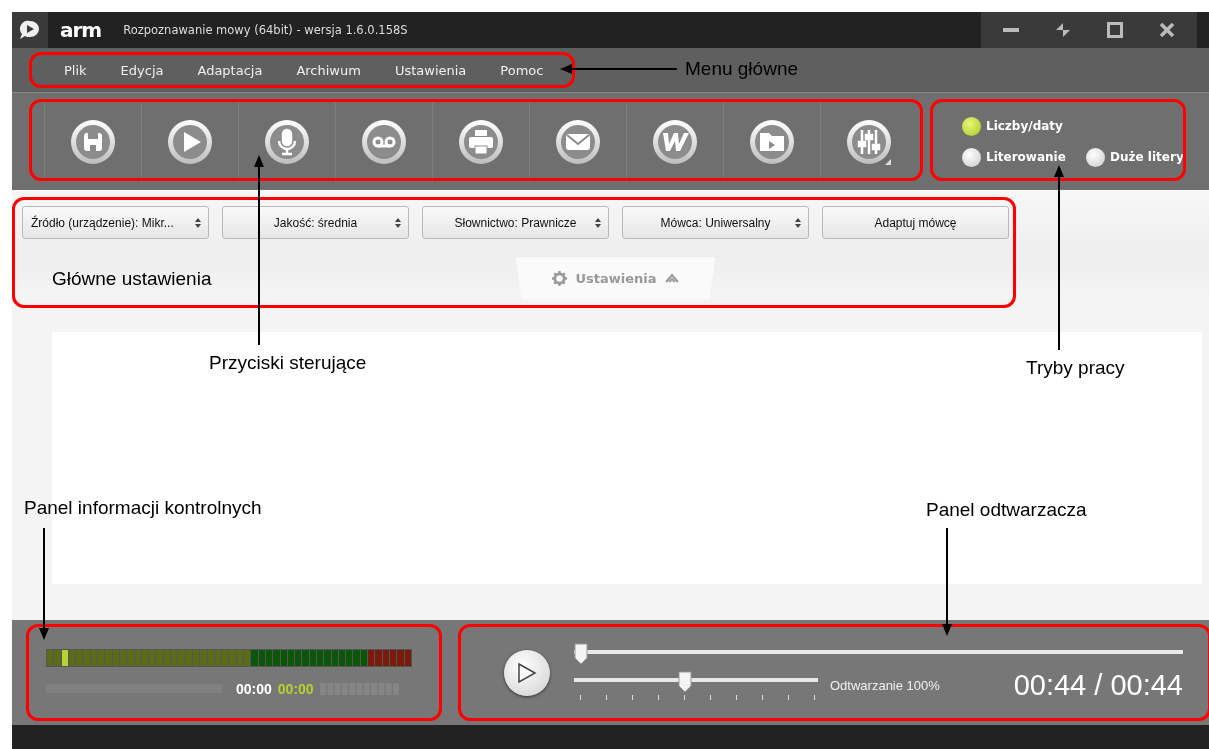  What do you see at coordinates (1006, 510) in the screenshot?
I see `annotation-label: Panel odtwarzacza` at bounding box center [1006, 510].